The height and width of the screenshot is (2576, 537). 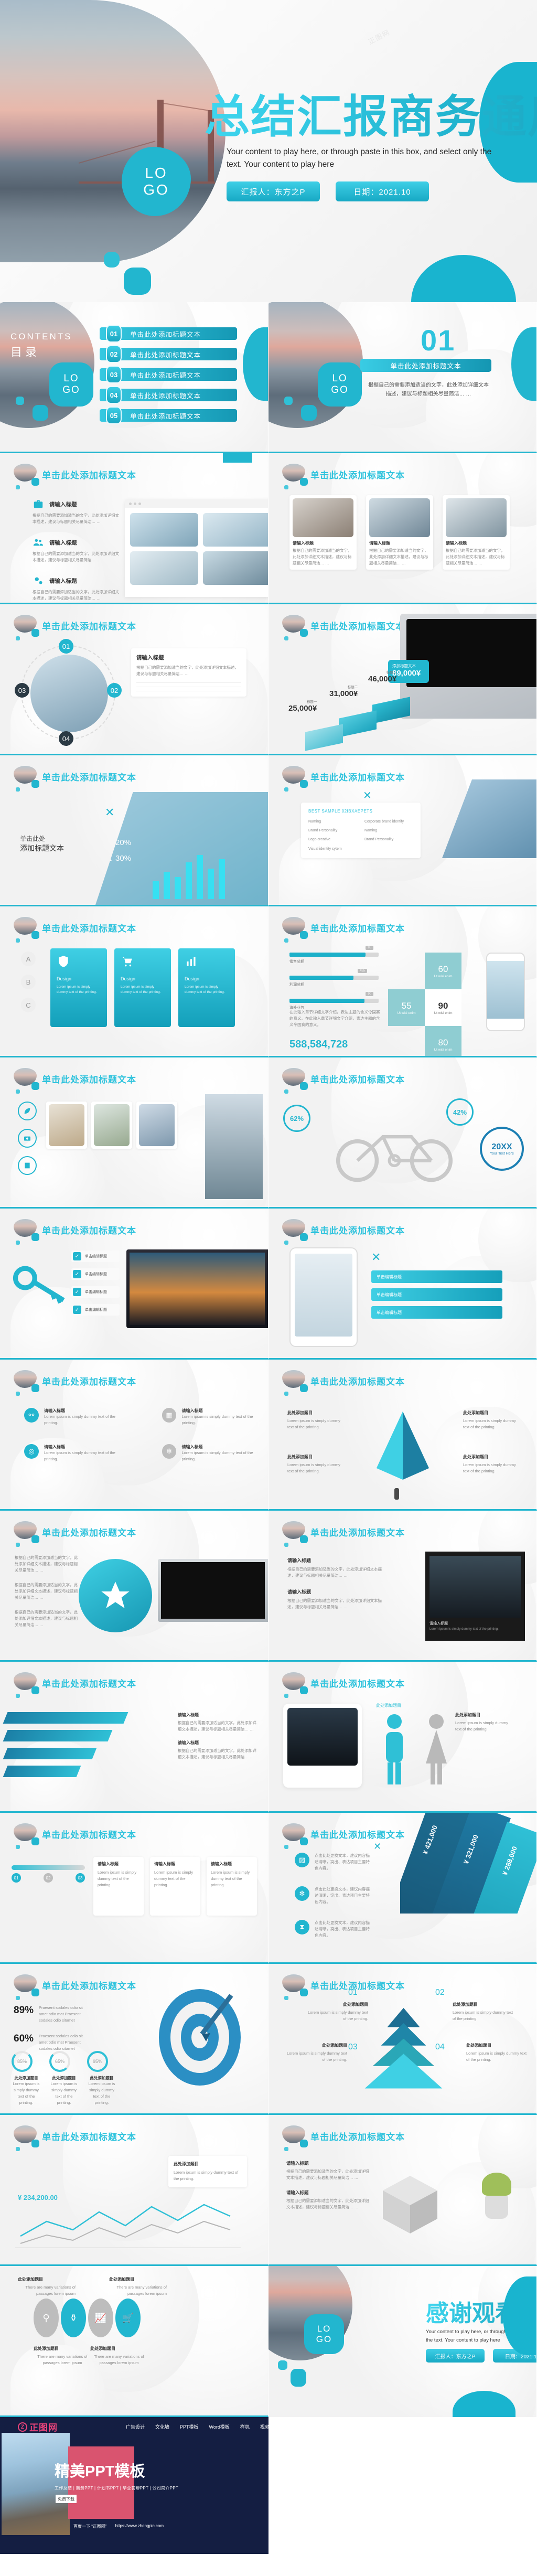 I want to click on toc-item-1: 01 单击此处添加标题文本, so click(x=168, y=334).